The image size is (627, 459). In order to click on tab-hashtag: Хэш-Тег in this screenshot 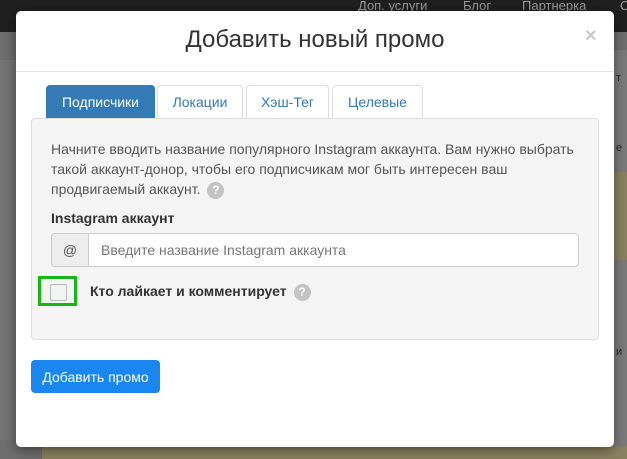, I will do `click(287, 101)`.